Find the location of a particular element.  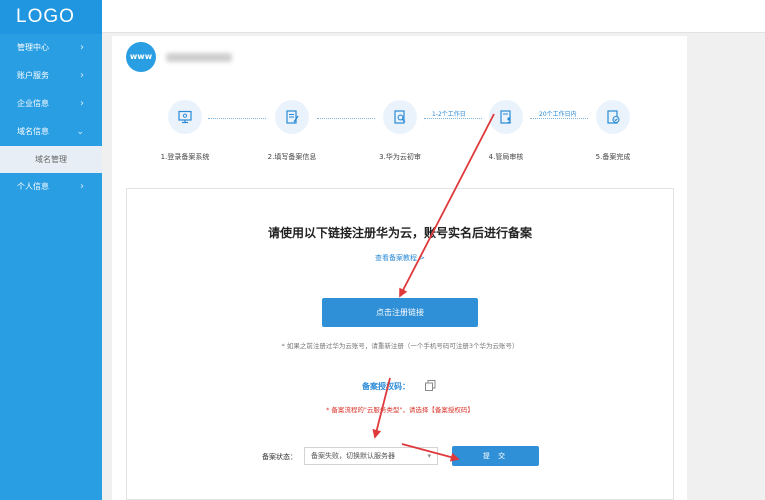

sidebar-subitem-domain-management: 域名管理 is located at coordinates (51, 159).